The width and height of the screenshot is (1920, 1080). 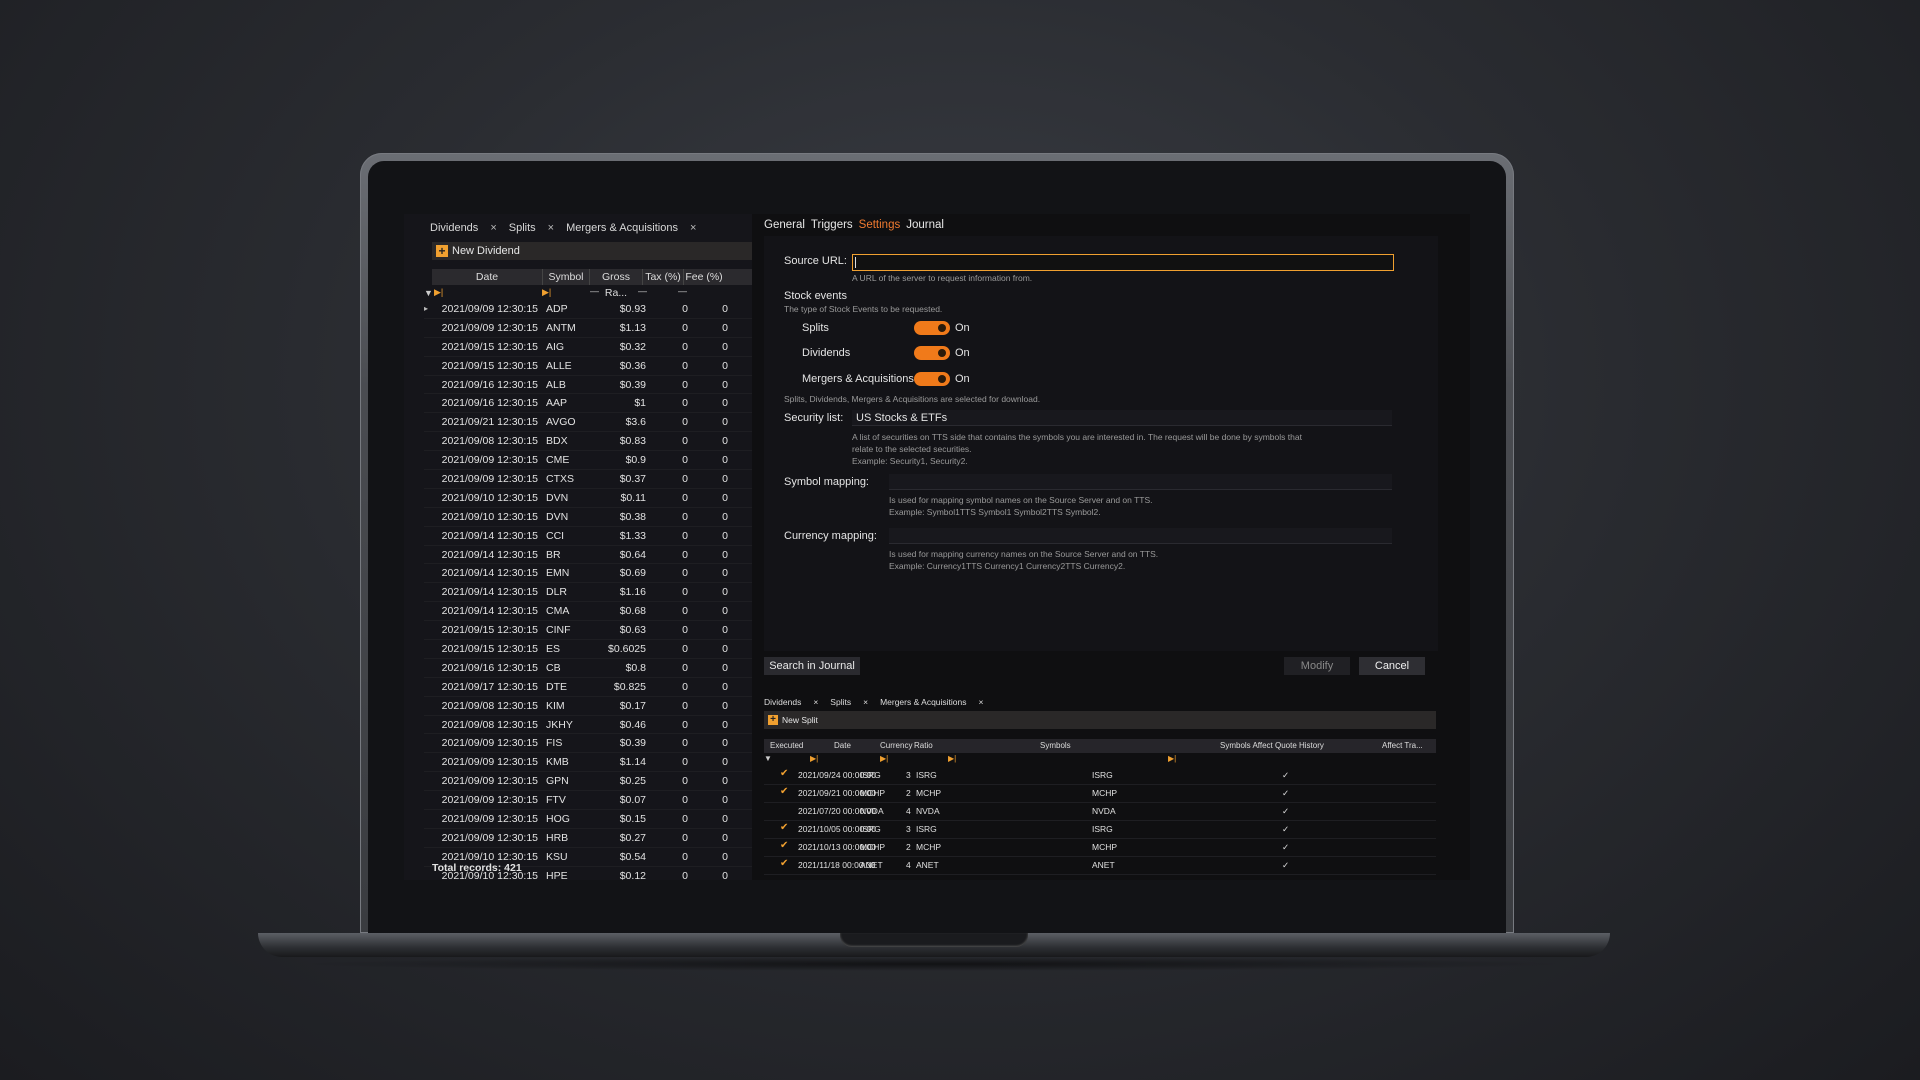 I want to click on table-row: 2021/09/14 12:30:15 DLR $1.16 0 0, so click(x=588, y=593).